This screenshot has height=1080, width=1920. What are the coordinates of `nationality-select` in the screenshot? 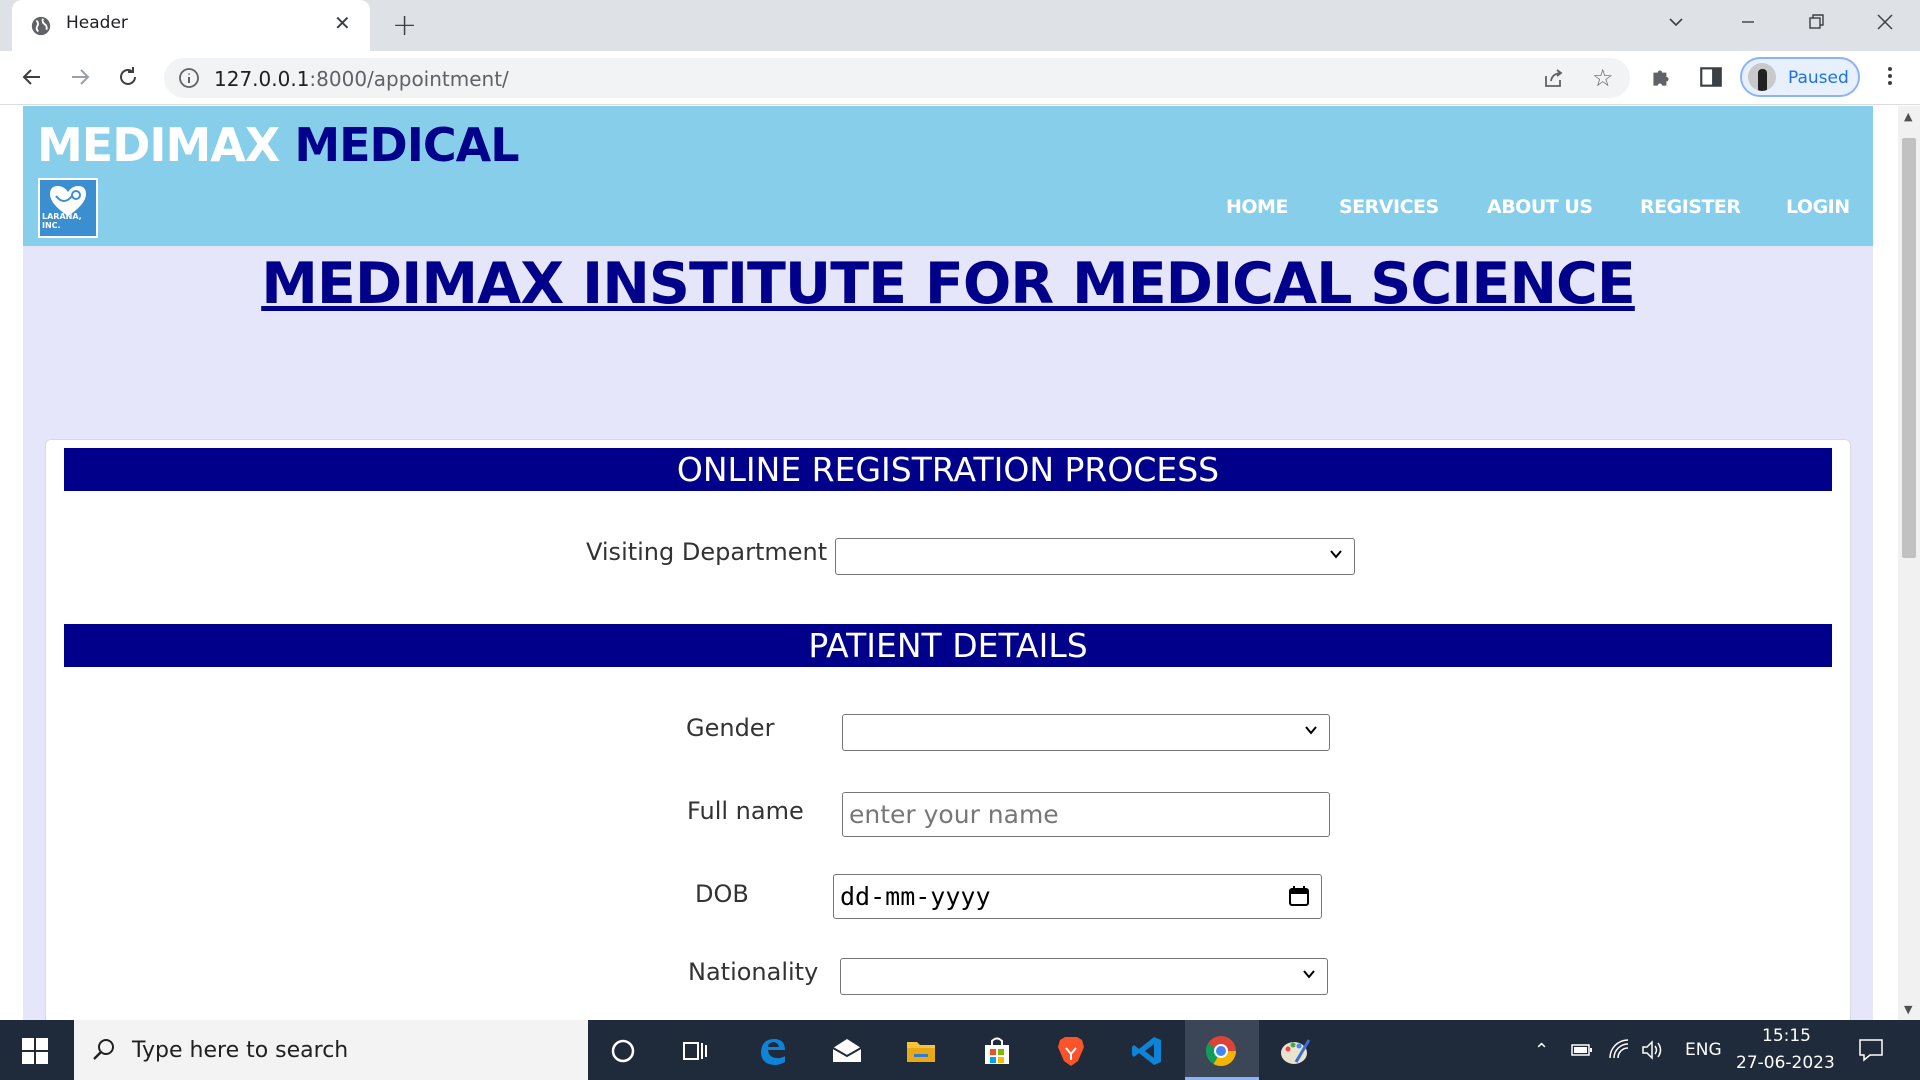 It's located at (1084, 976).